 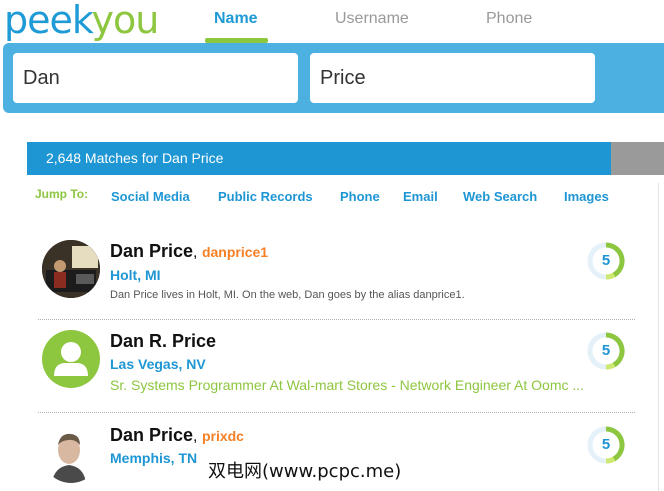 I want to click on matches-count-bar: 2,648 Matches for Dan Price, so click(x=319, y=158).